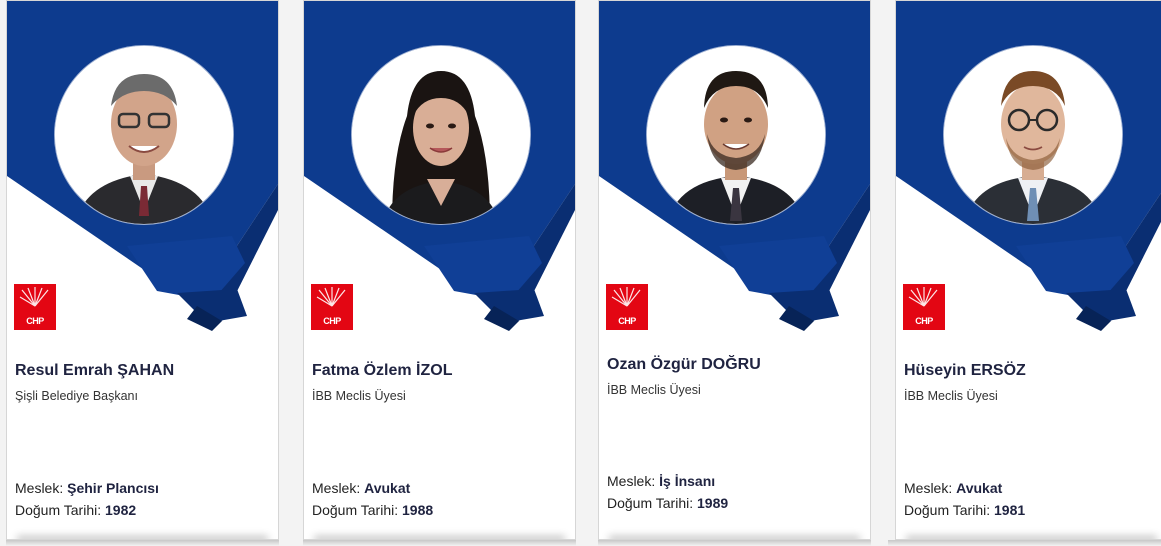  I want to click on birthdate-value: 1989, so click(713, 503).